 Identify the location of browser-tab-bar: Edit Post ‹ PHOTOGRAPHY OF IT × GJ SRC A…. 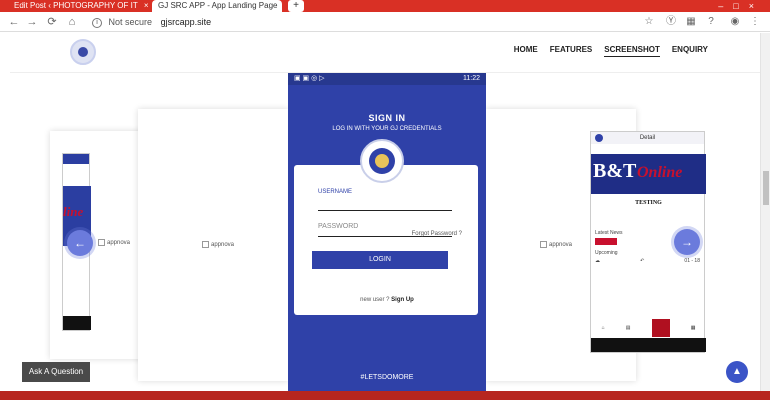
(385, 6).